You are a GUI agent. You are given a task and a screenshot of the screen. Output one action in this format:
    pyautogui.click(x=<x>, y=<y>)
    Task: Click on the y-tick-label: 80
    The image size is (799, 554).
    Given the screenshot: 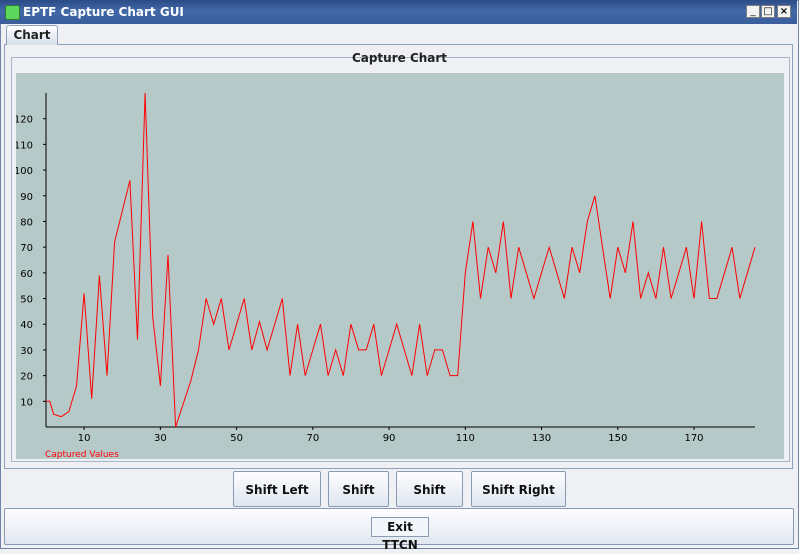 What is the action you would take?
    pyautogui.click(x=26, y=222)
    